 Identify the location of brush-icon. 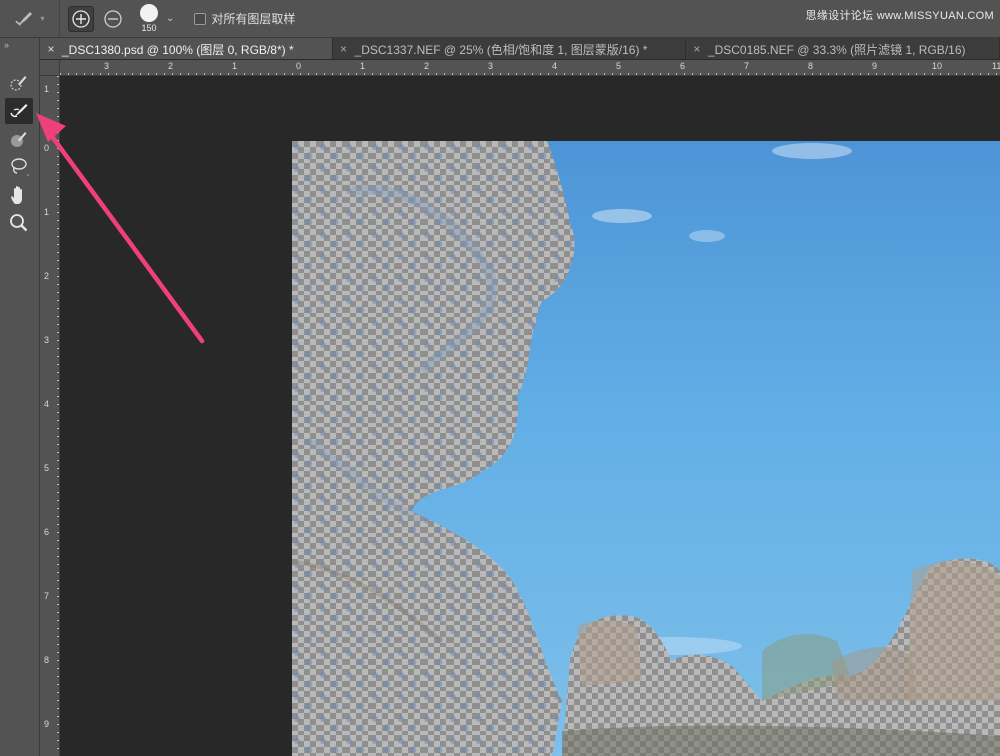
(19, 139).